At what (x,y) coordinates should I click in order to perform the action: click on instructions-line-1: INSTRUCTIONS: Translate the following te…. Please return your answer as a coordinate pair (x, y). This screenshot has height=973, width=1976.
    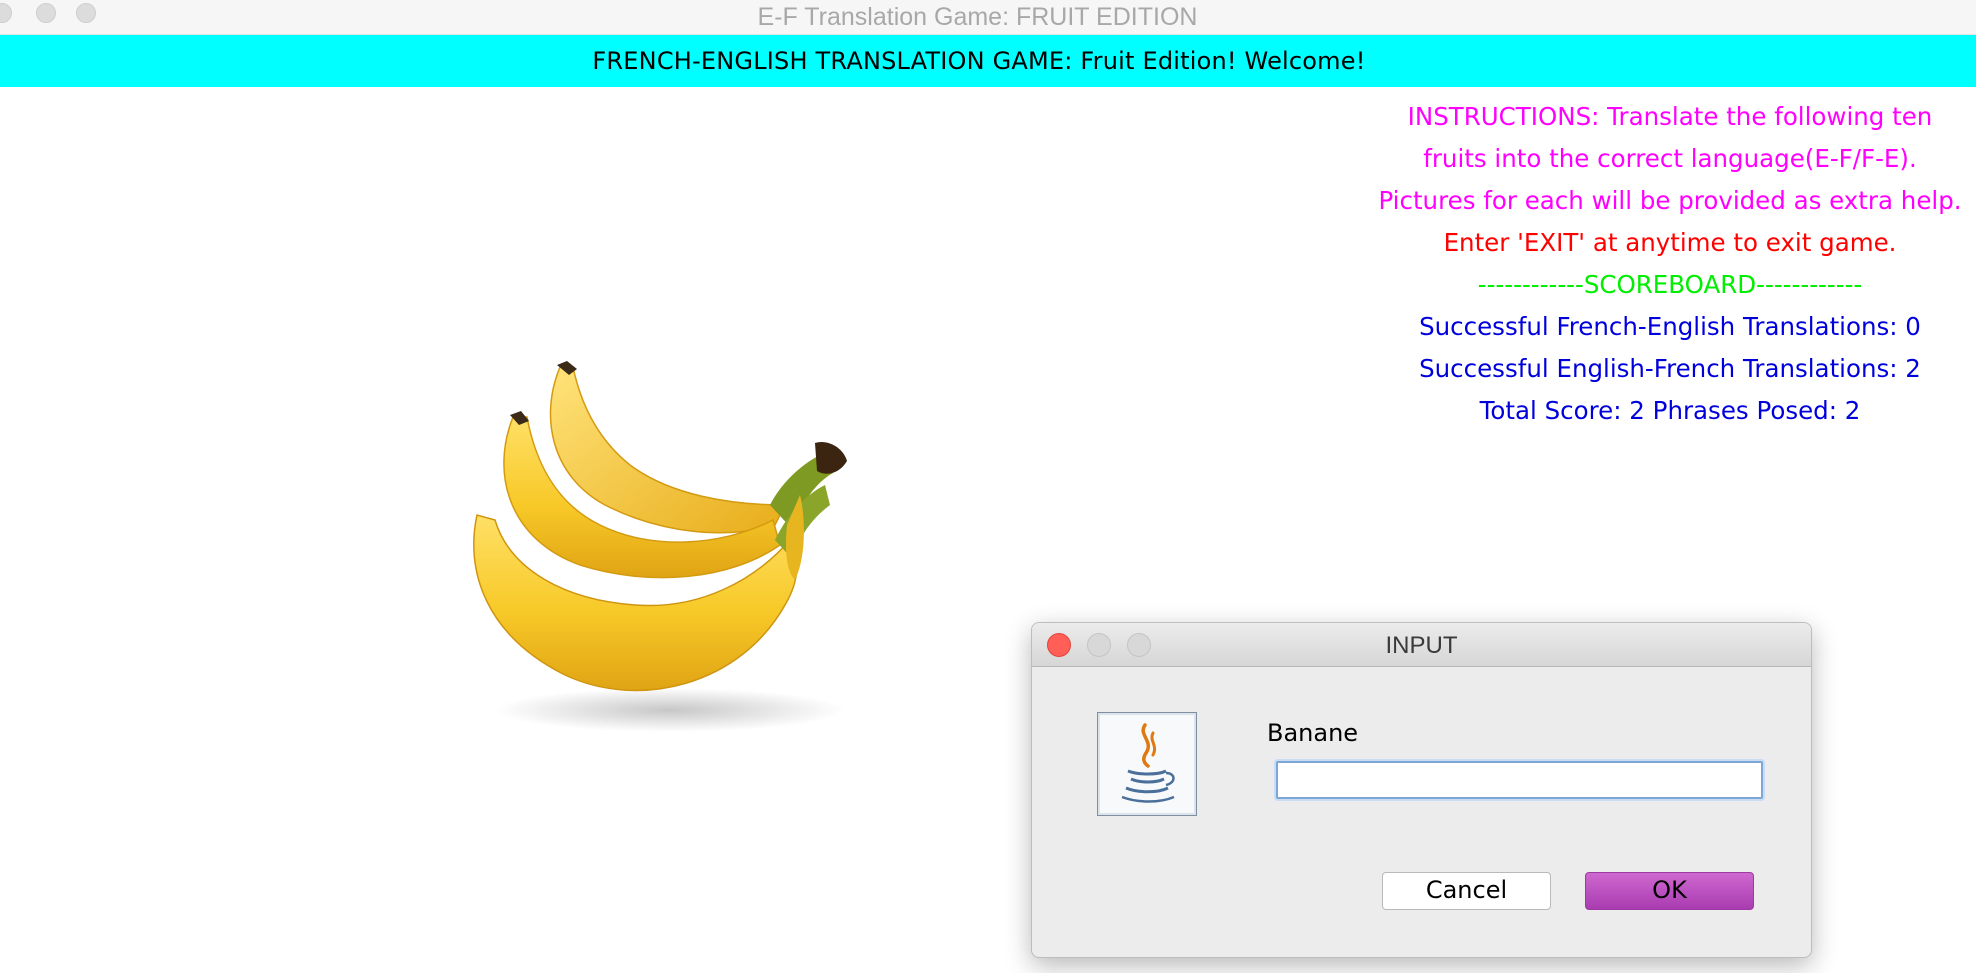
    Looking at the image, I should click on (1670, 116).